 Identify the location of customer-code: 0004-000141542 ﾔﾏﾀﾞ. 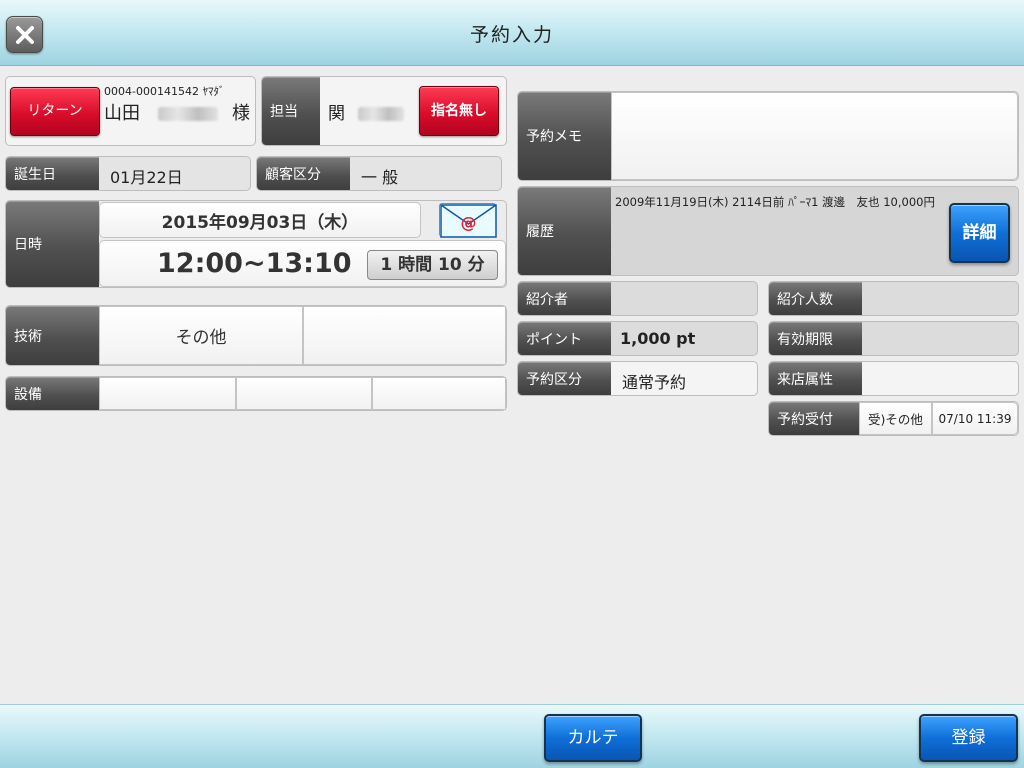
(164, 91).